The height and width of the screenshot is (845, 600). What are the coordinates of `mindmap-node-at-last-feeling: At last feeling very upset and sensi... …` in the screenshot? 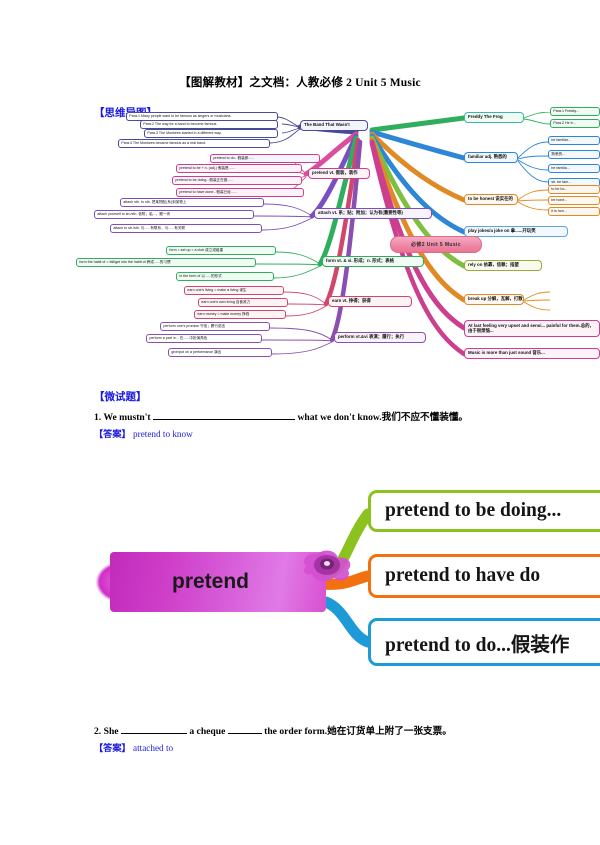 It's located at (532, 328).